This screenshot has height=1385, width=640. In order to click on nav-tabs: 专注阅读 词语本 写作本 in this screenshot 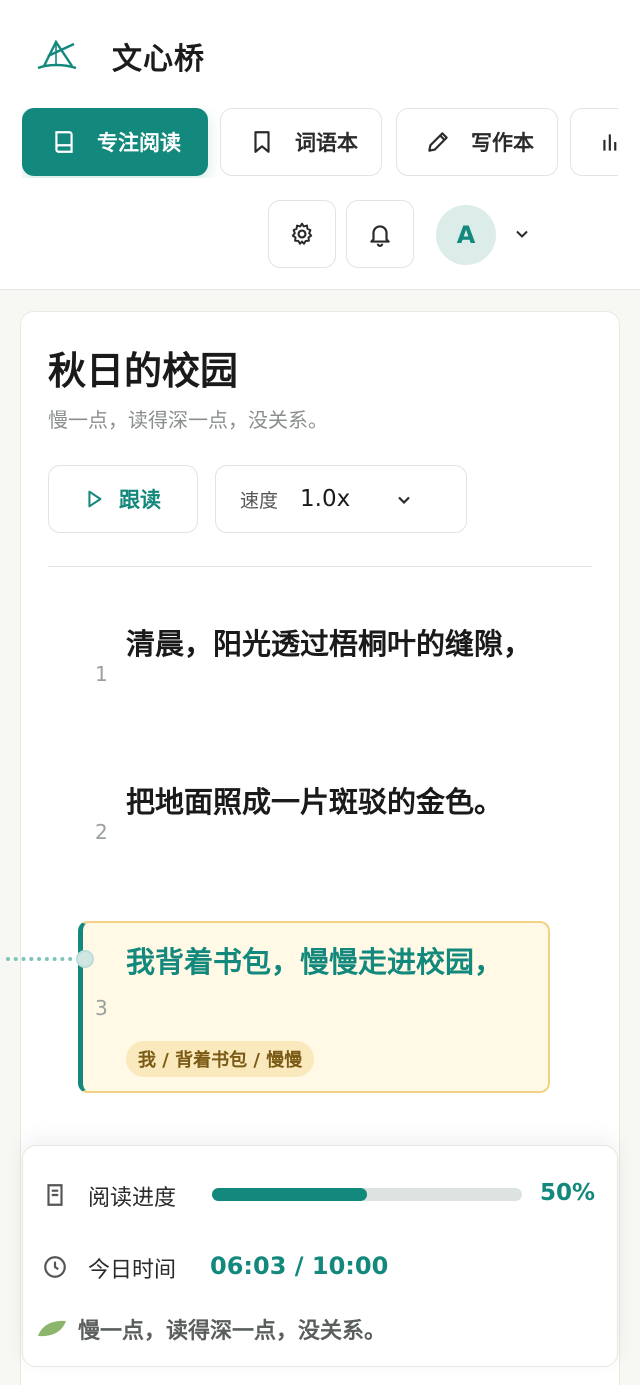, I will do `click(320, 143)`.